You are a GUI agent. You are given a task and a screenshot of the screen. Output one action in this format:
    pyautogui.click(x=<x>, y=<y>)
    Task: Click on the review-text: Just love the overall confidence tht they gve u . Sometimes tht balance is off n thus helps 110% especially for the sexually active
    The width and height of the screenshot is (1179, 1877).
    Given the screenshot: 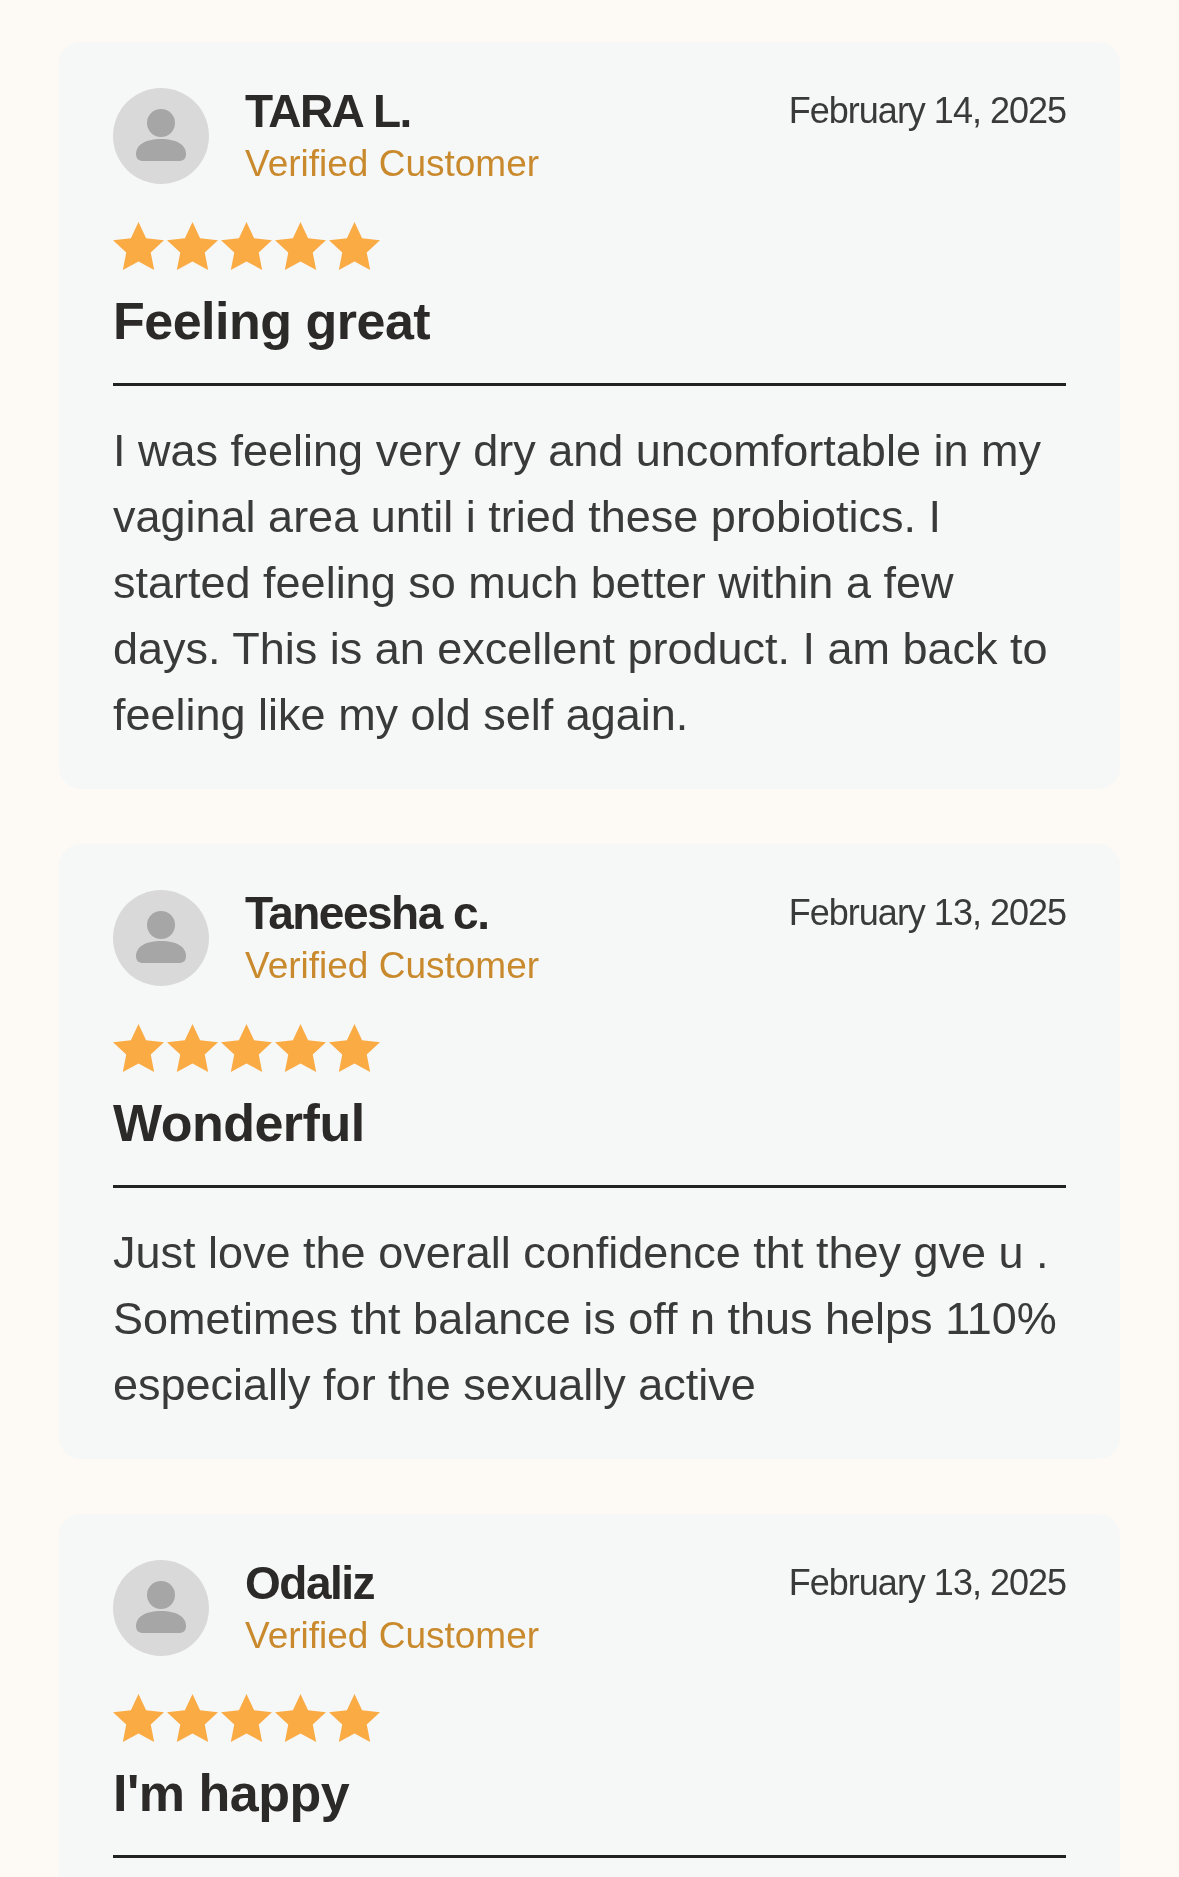 What is the action you would take?
    pyautogui.click(x=585, y=1319)
    